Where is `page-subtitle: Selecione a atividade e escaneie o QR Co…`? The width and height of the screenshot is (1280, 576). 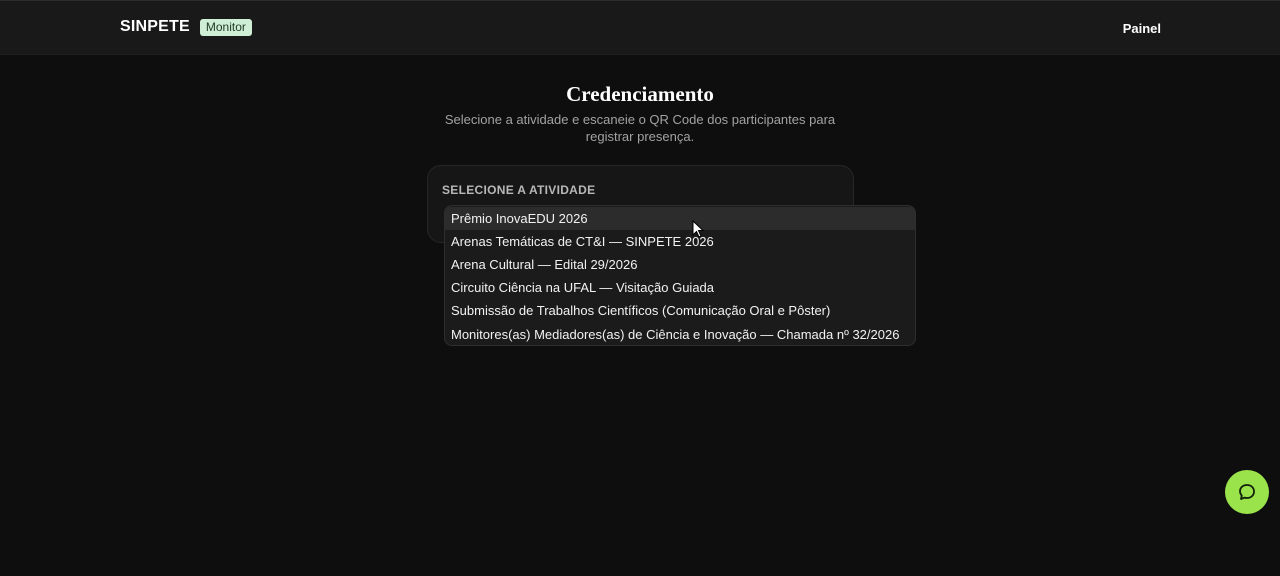 page-subtitle: Selecione a atividade e escaneie o QR Co… is located at coordinates (640, 128).